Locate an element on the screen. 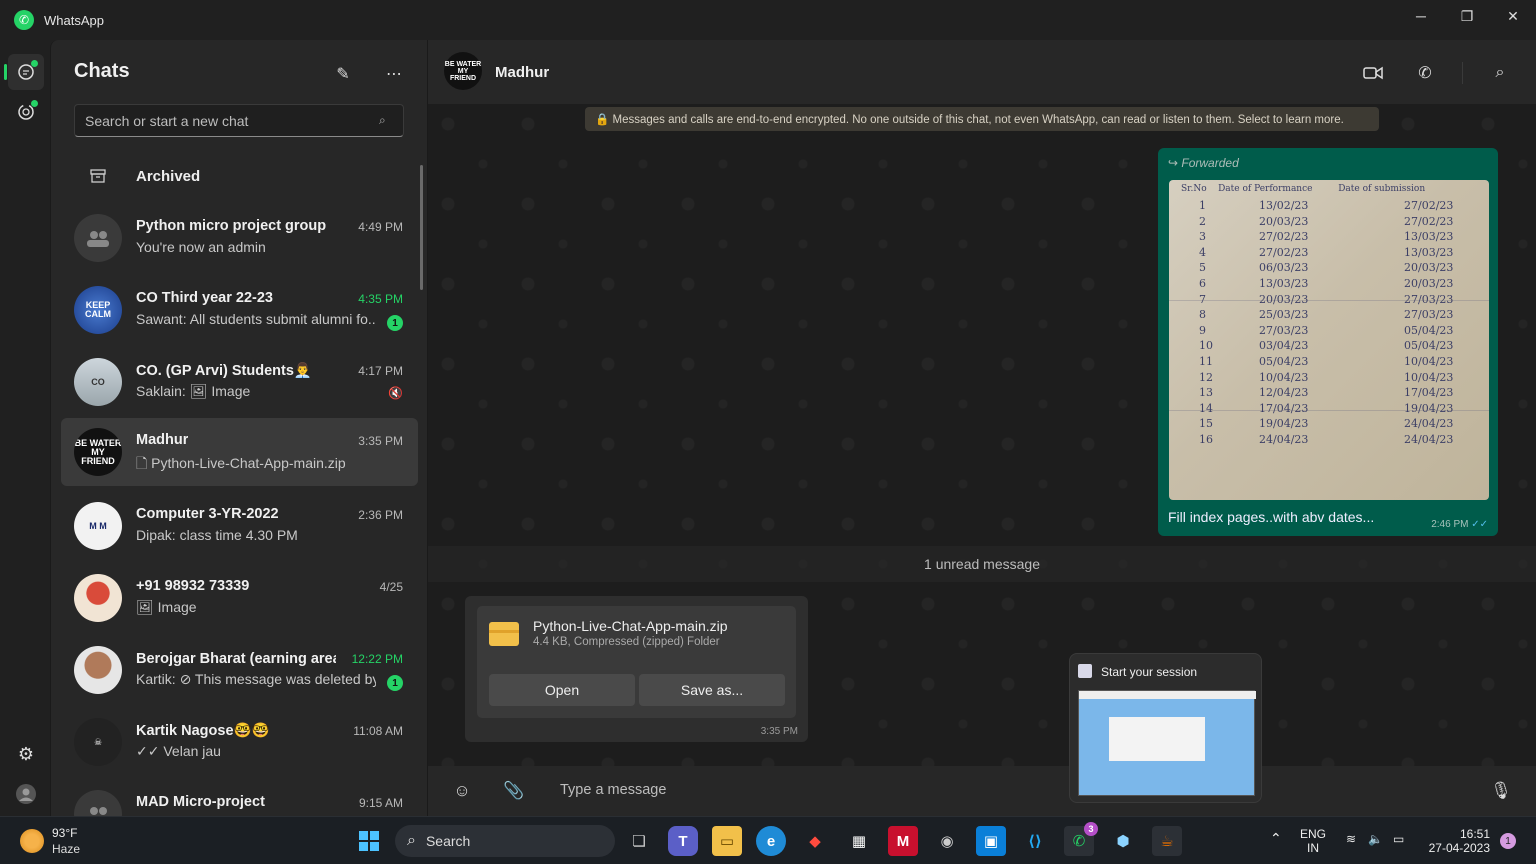 The image size is (1536, 864). status-nav-button is located at coordinates (26, 112).